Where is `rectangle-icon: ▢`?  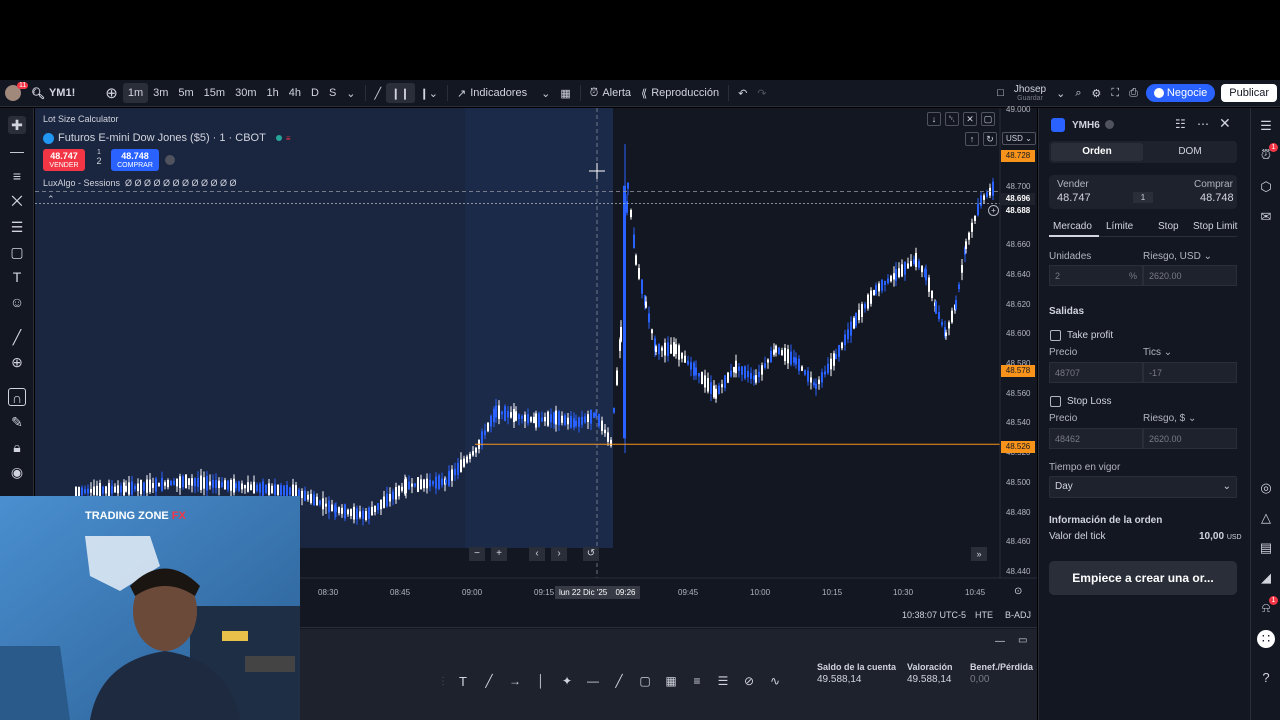 rectangle-icon: ▢ is located at coordinates (17, 252).